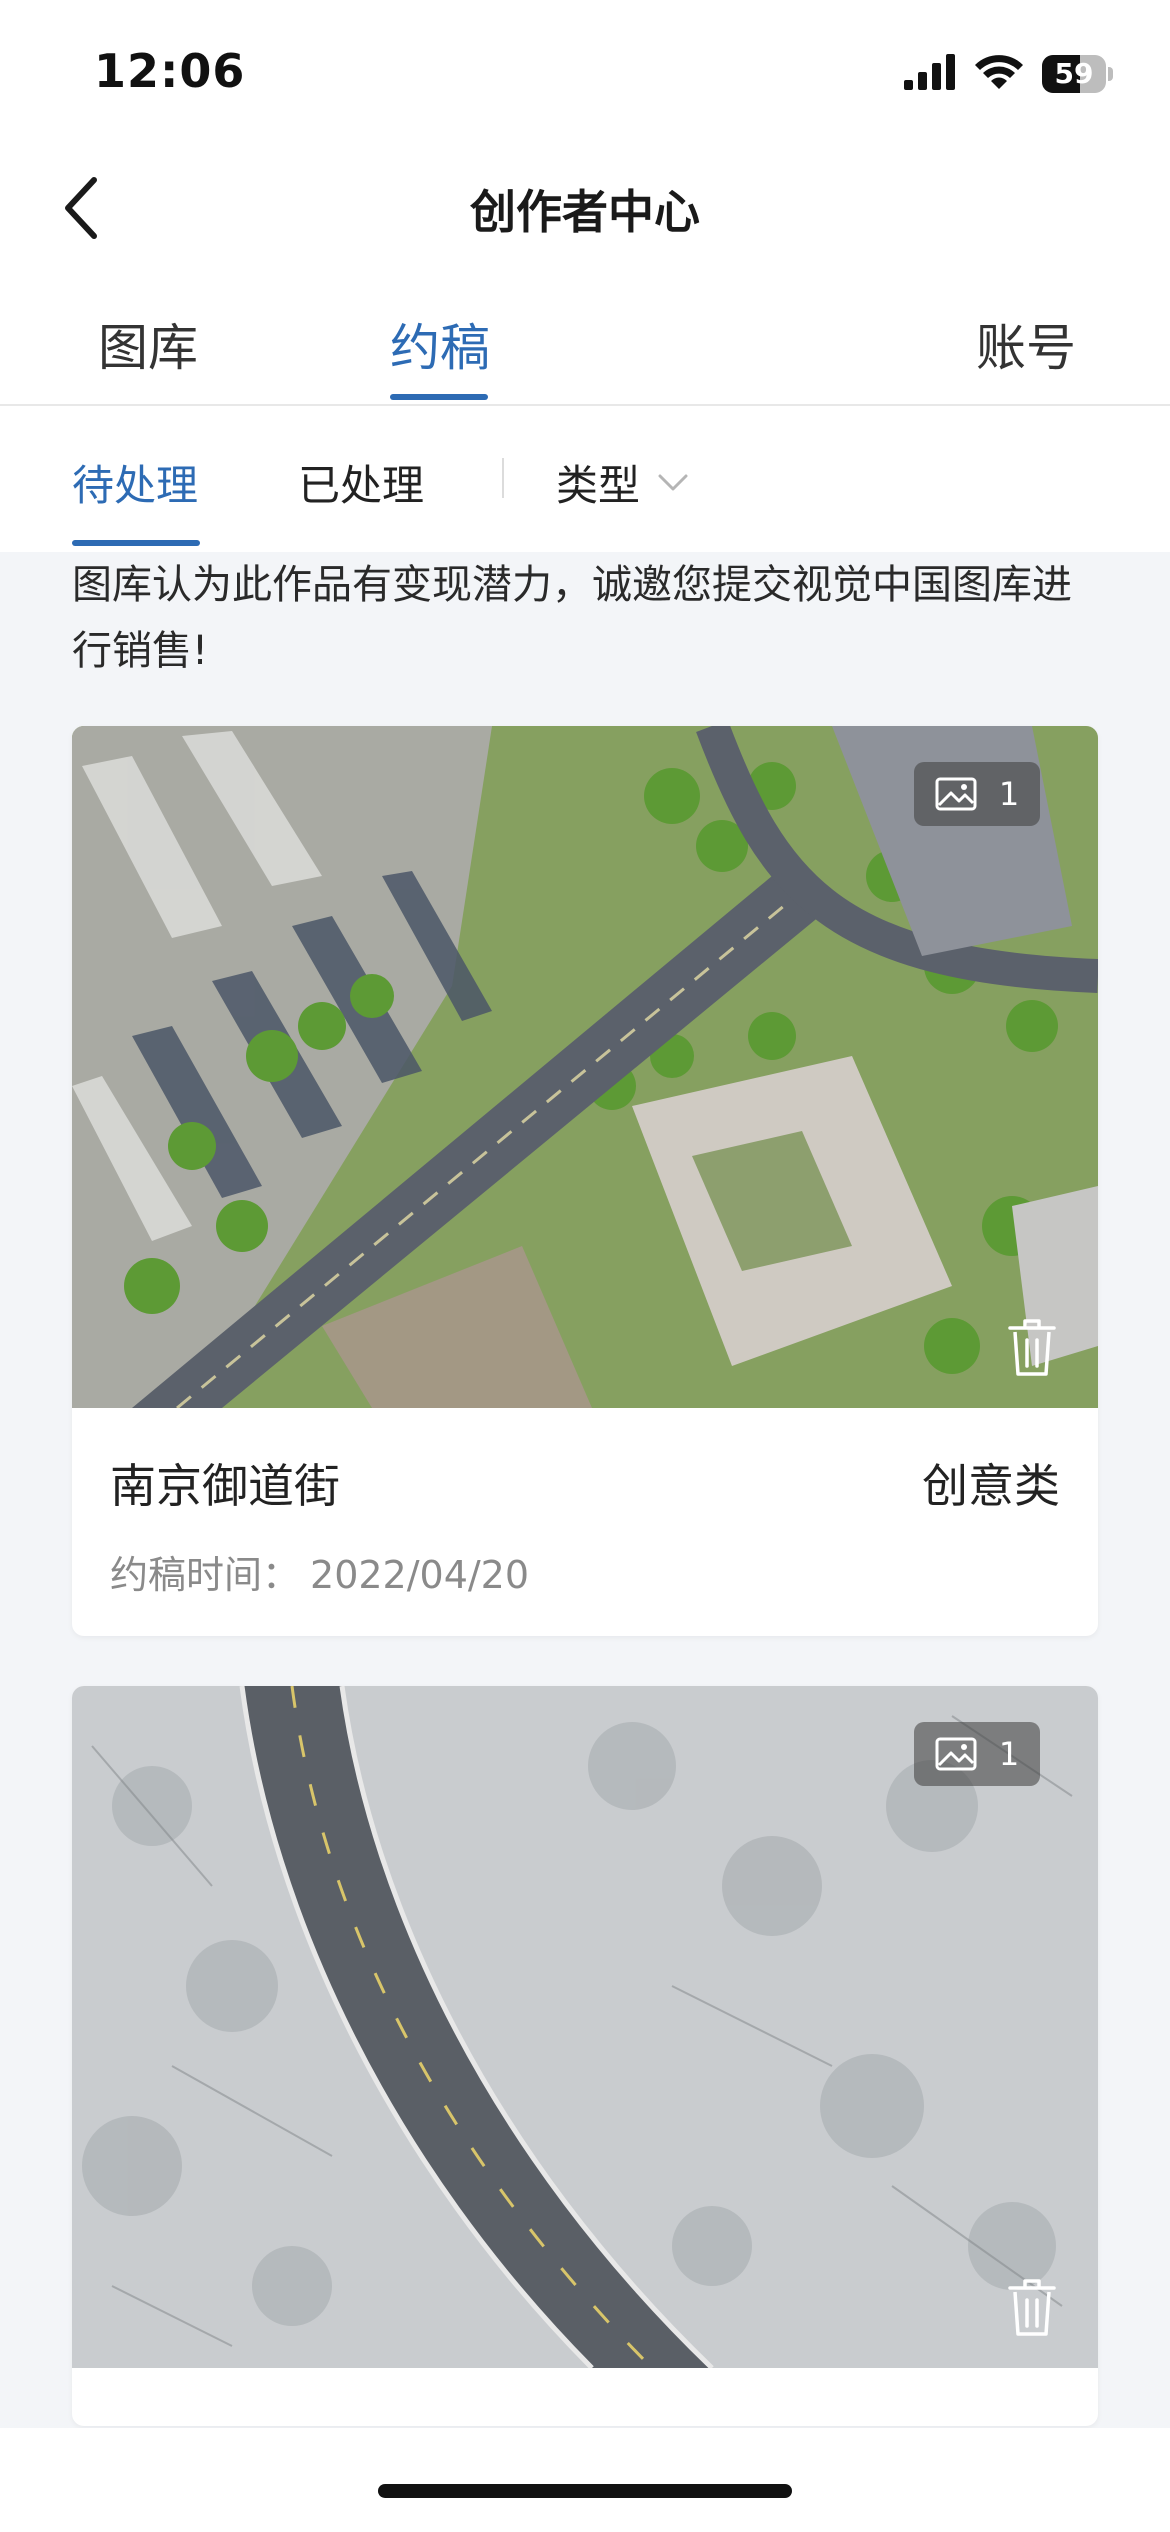  What do you see at coordinates (148, 344) in the screenshot?
I see `tab-gallery: 图库` at bounding box center [148, 344].